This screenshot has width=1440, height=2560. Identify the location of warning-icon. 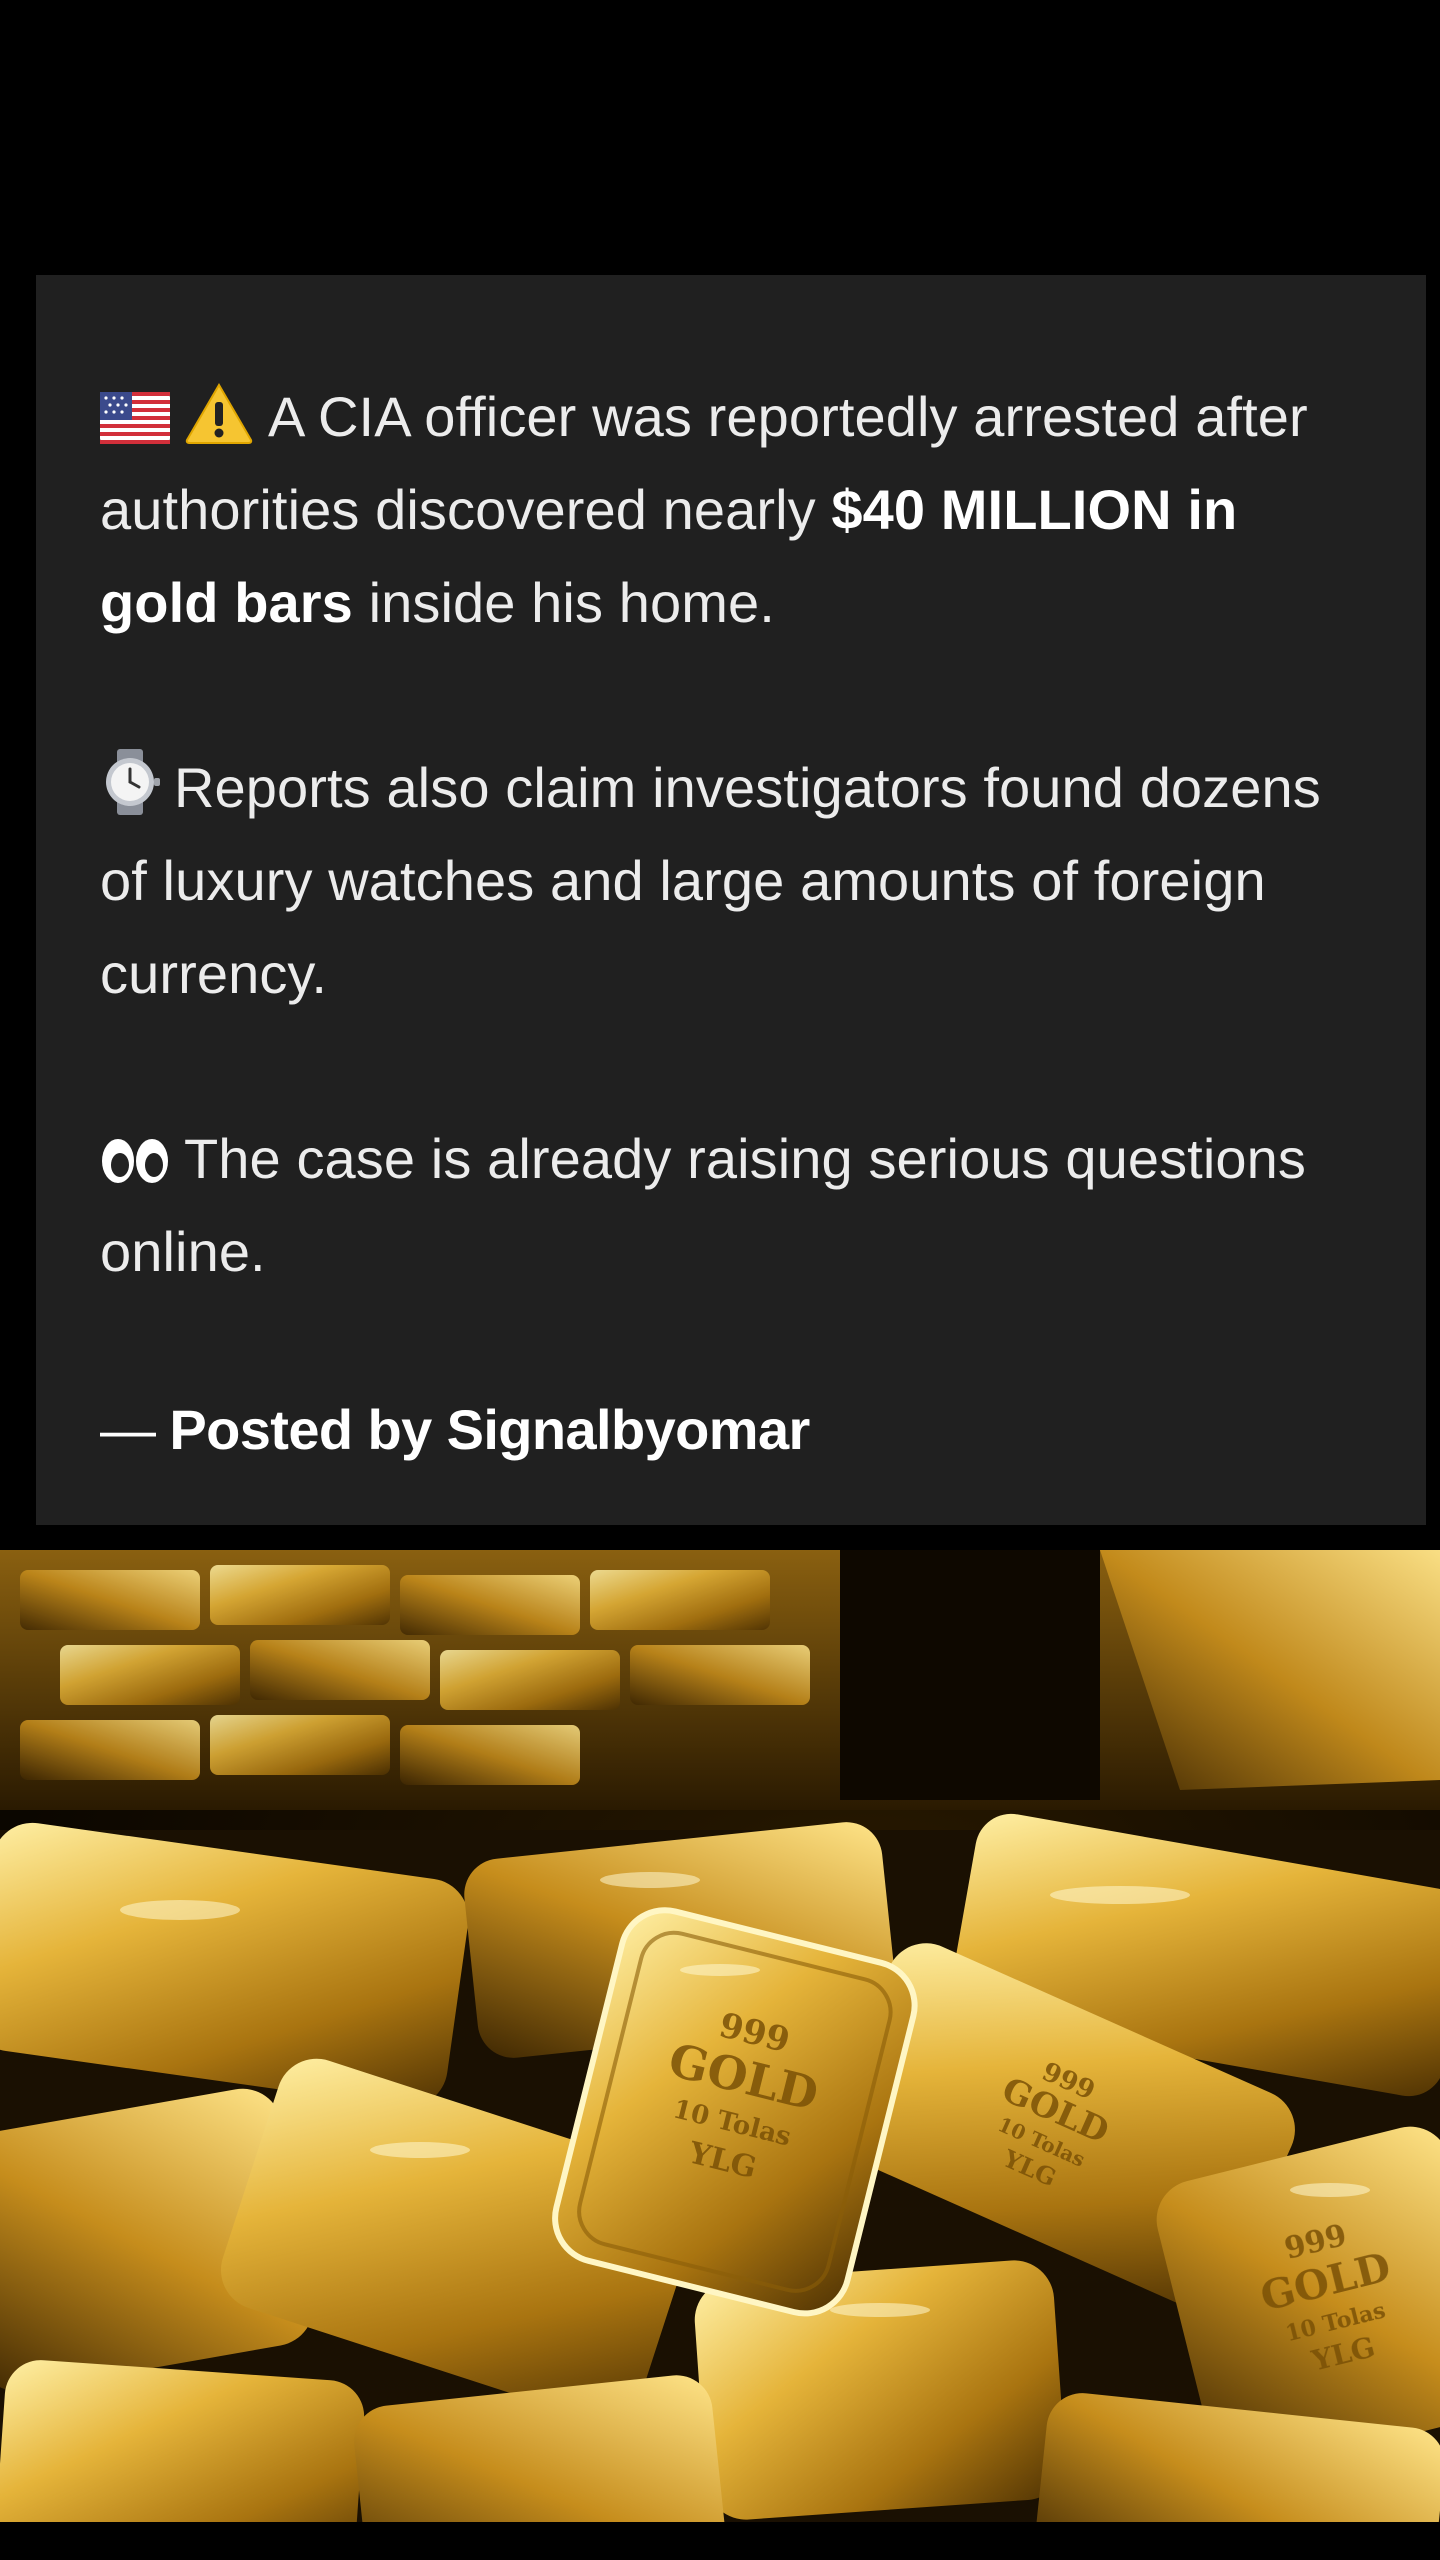
(219, 413).